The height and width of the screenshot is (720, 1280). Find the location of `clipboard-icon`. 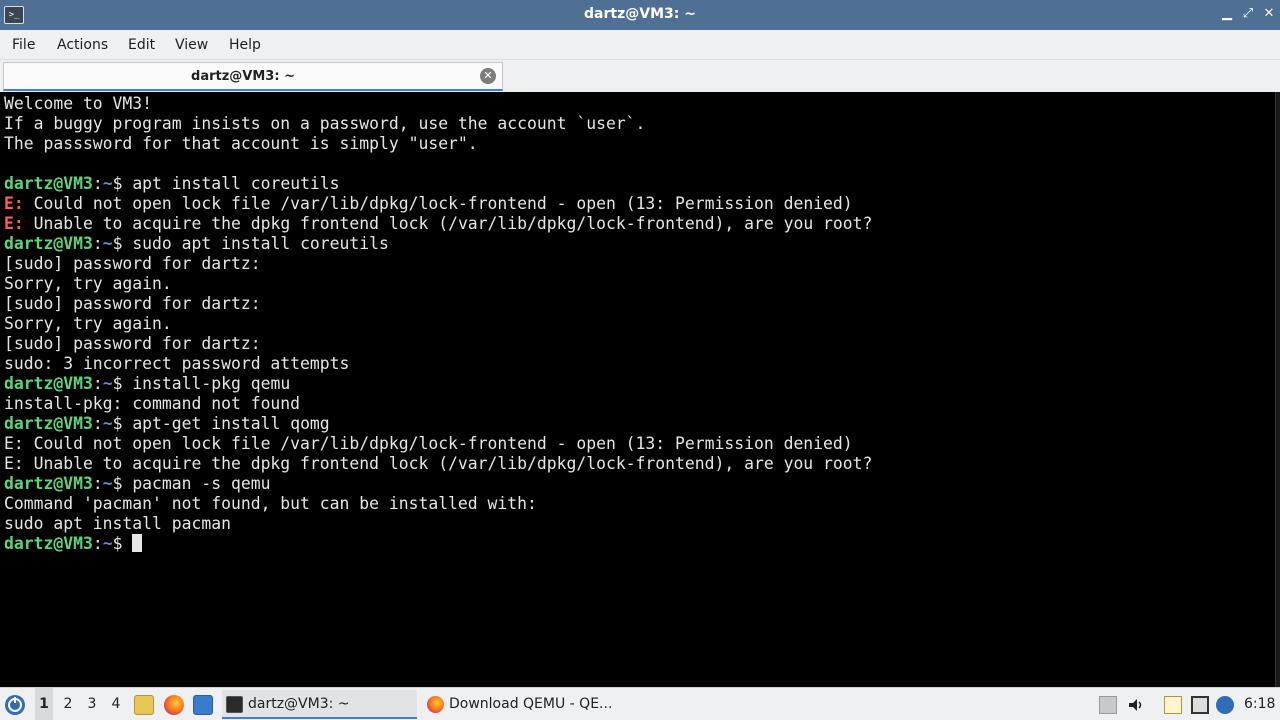

clipboard-icon is located at coordinates (1173, 705).